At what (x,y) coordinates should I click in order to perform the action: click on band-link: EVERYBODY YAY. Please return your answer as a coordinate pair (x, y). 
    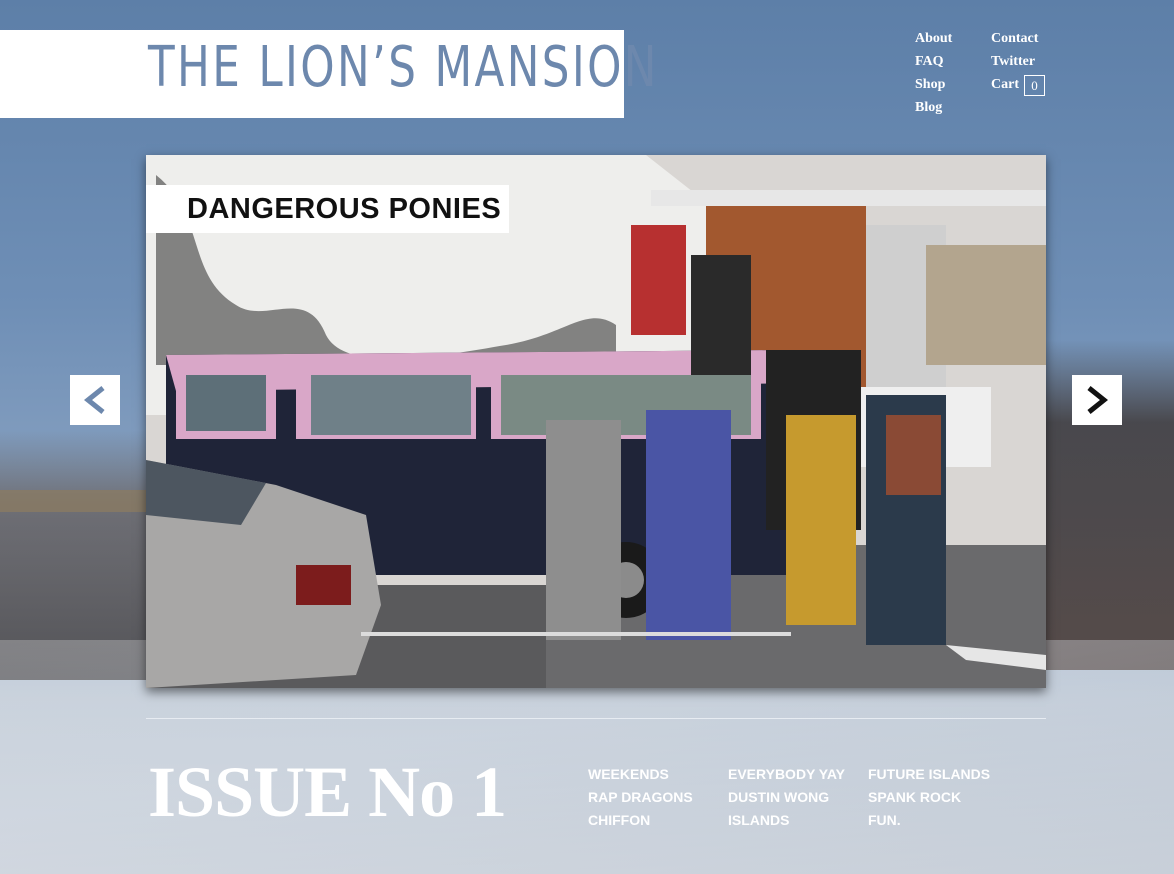
    Looking at the image, I should click on (786, 774).